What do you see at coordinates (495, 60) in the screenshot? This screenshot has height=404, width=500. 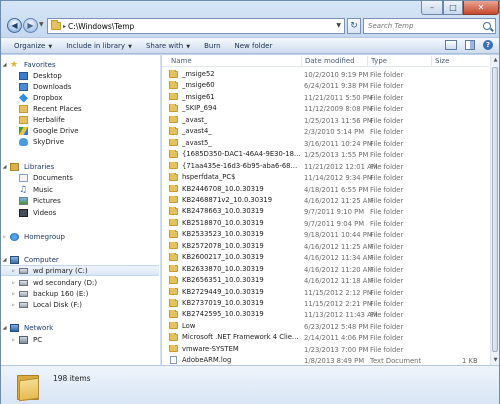 I see `scroll-up-icon: ▲` at bounding box center [495, 60].